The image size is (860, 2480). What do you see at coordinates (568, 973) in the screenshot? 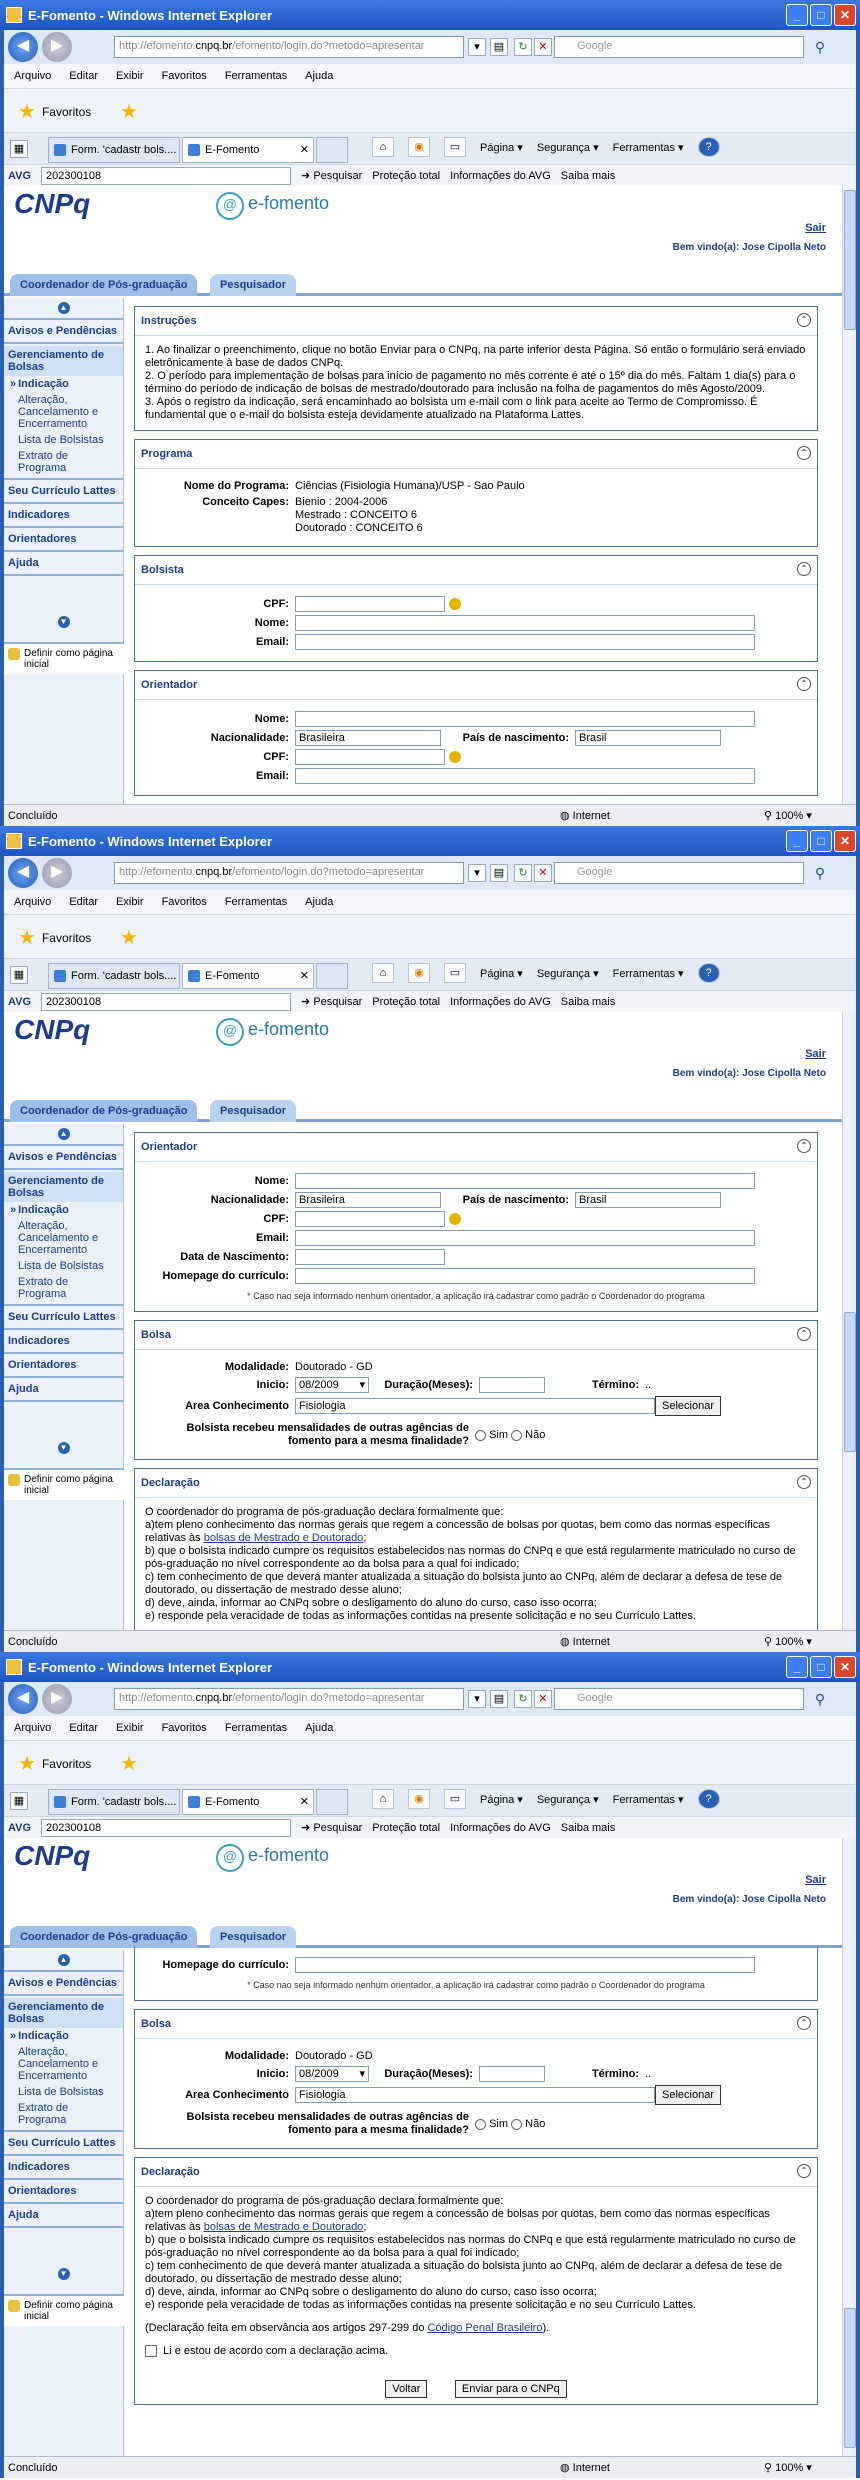
I see `menu-seguranca: Segurança ▾` at bounding box center [568, 973].